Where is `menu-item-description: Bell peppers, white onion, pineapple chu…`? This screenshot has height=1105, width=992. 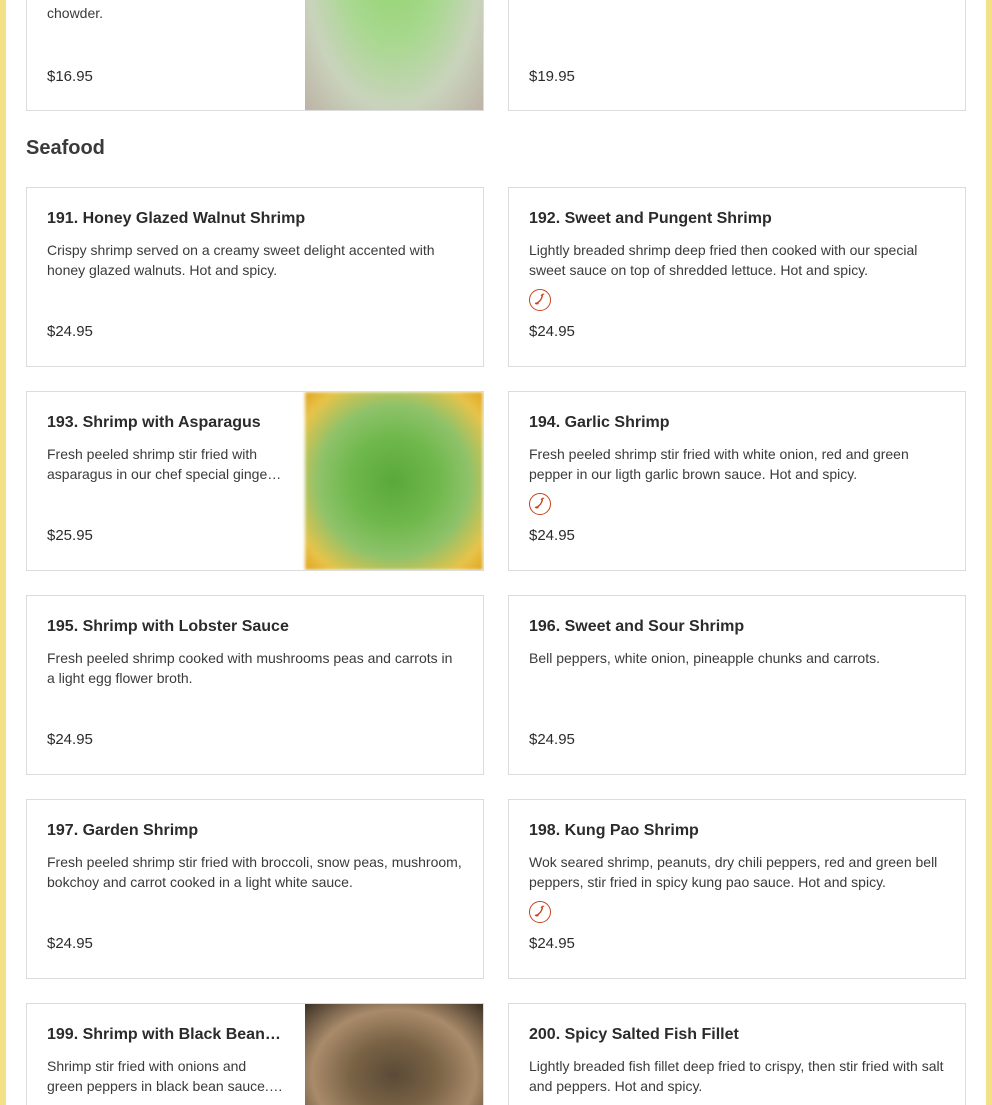 menu-item-description: Bell peppers, white onion, pineapple chu… is located at coordinates (704, 658).